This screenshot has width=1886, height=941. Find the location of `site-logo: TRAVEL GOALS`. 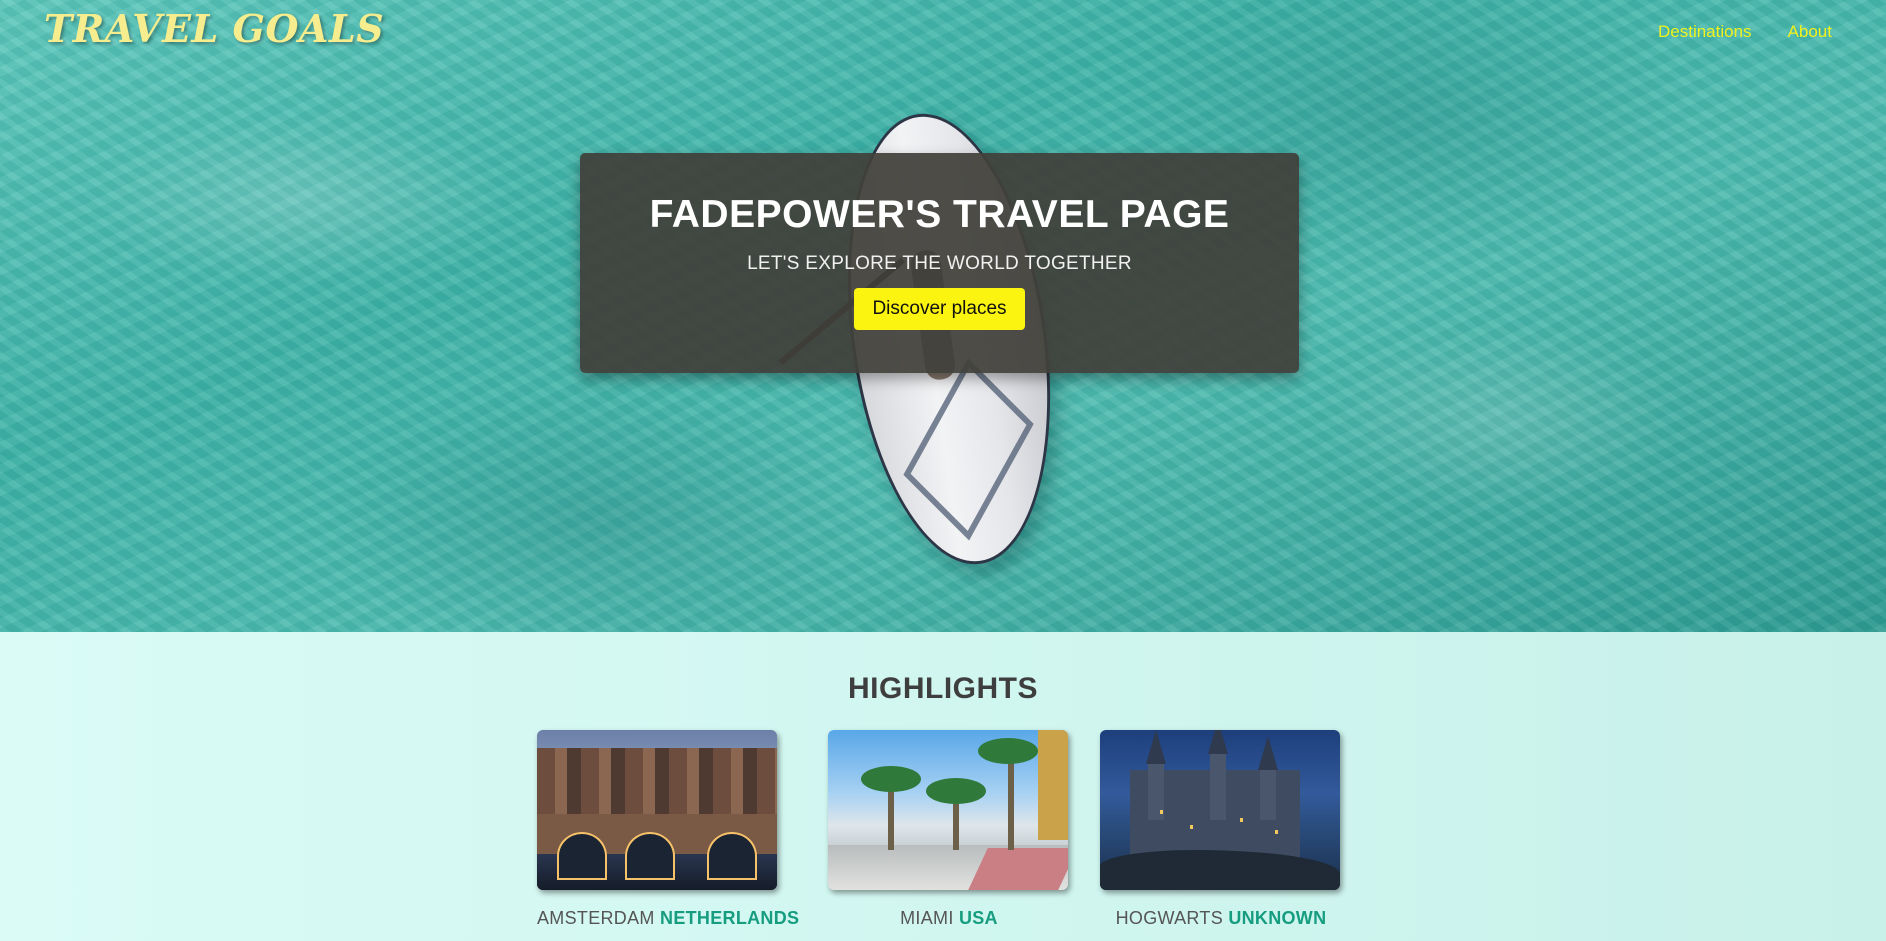

site-logo: TRAVEL GOALS is located at coordinates (214, 28).